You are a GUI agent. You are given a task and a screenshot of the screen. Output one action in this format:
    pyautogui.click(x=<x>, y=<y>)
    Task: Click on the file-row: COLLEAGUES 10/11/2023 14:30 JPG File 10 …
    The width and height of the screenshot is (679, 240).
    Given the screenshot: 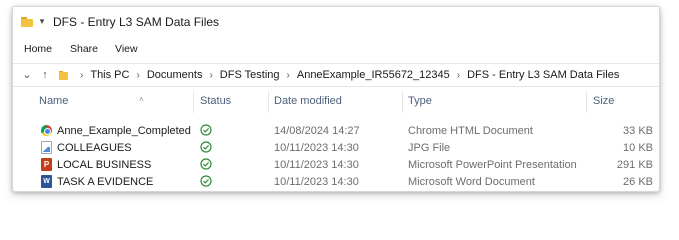 What is the action you would take?
    pyautogui.click(x=336, y=148)
    